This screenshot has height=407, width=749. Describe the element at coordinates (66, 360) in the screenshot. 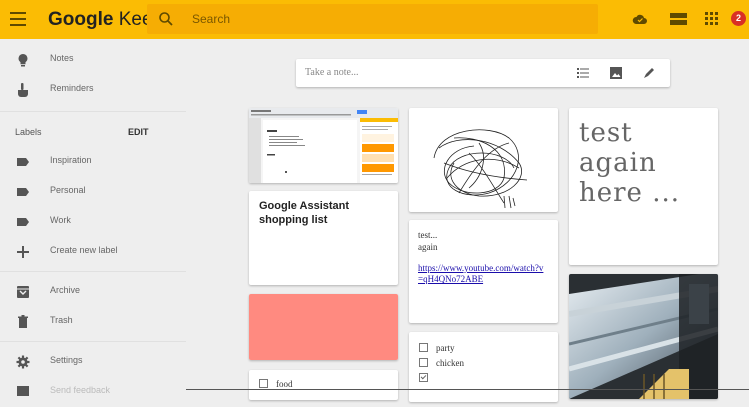

I see `sidebar-item-label: Settings` at that location.